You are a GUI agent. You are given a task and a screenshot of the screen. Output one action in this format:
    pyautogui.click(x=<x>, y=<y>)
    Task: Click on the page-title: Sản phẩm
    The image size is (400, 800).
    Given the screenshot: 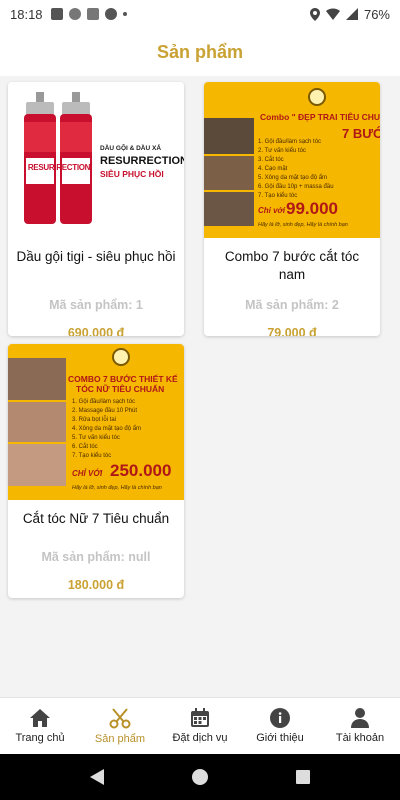 What is the action you would take?
    pyautogui.click(x=200, y=51)
    